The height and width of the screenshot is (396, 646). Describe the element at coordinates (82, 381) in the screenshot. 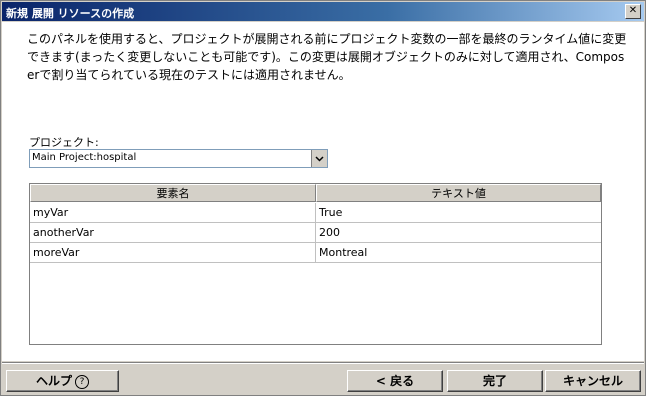

I see `help-icon: ?` at that location.